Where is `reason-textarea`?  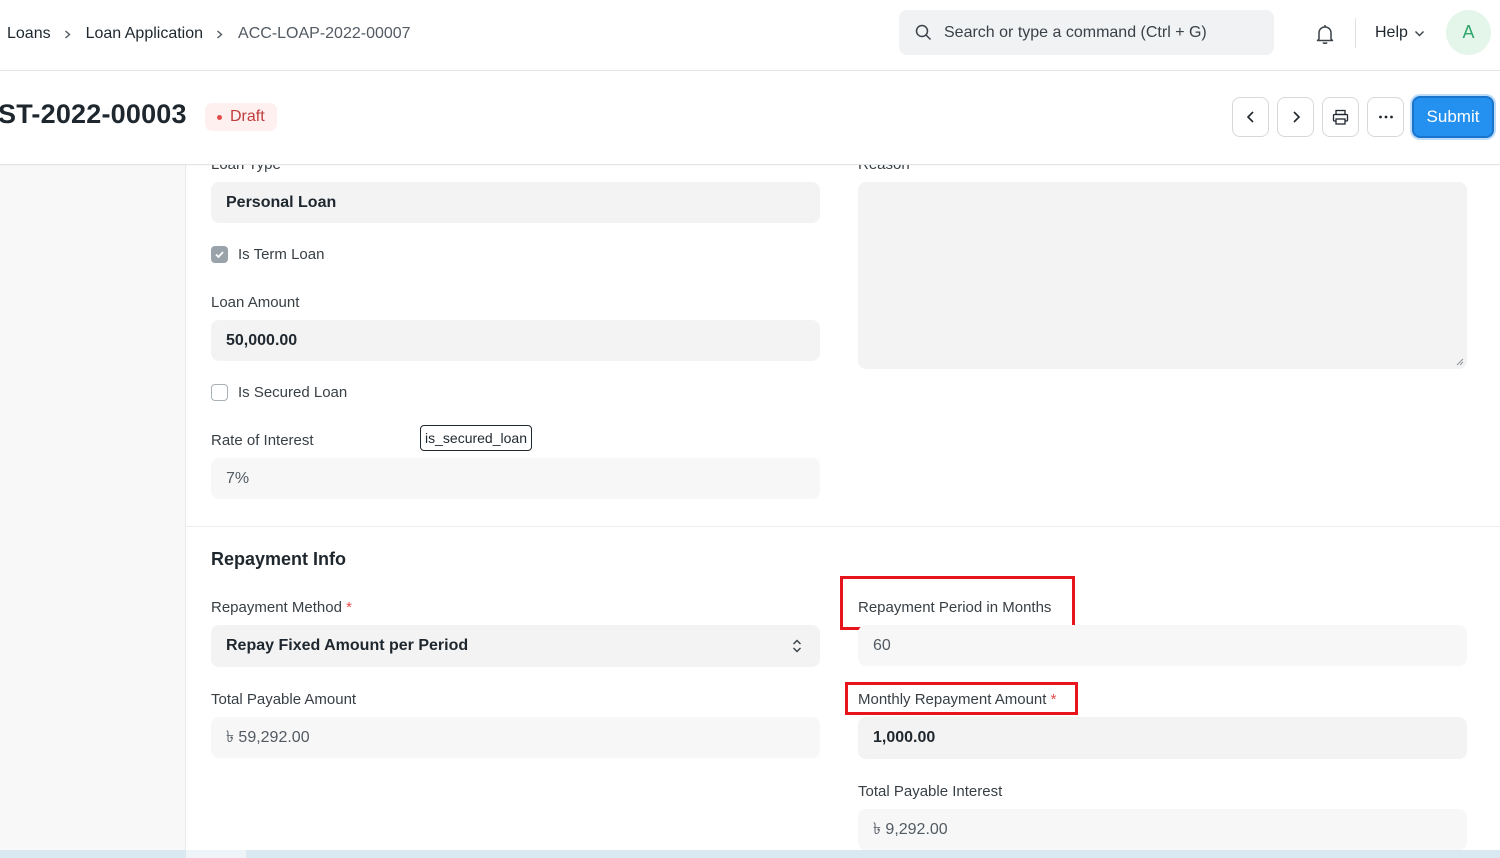 reason-textarea is located at coordinates (1162, 275).